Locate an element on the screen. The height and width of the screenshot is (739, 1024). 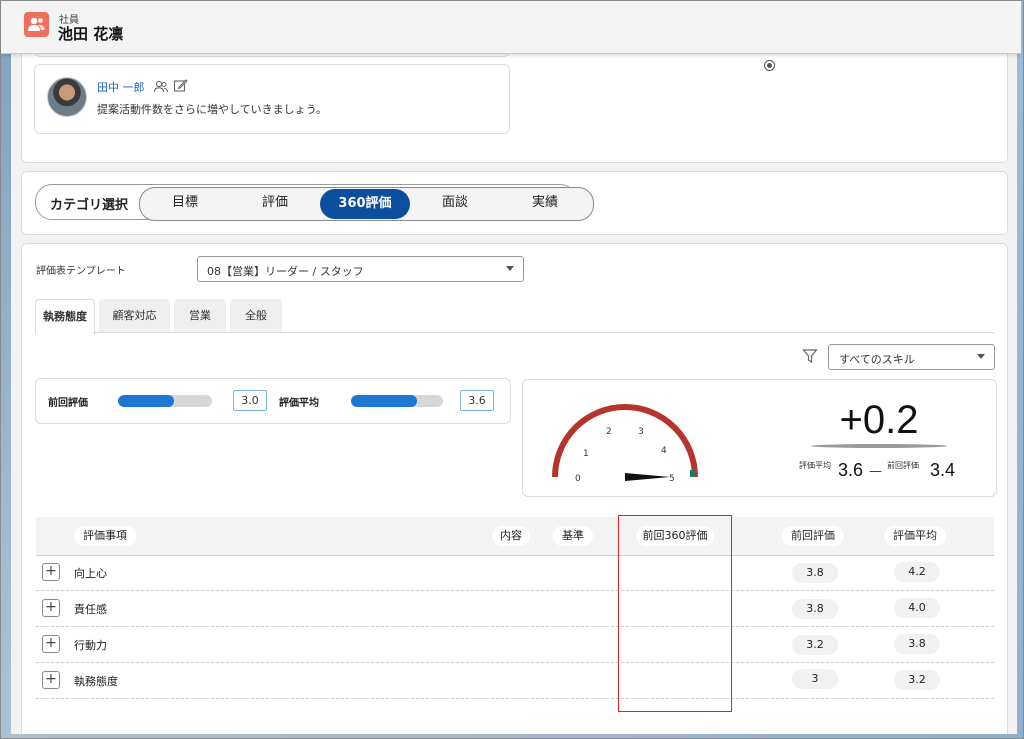
category-results: 実績 is located at coordinates (545, 203).